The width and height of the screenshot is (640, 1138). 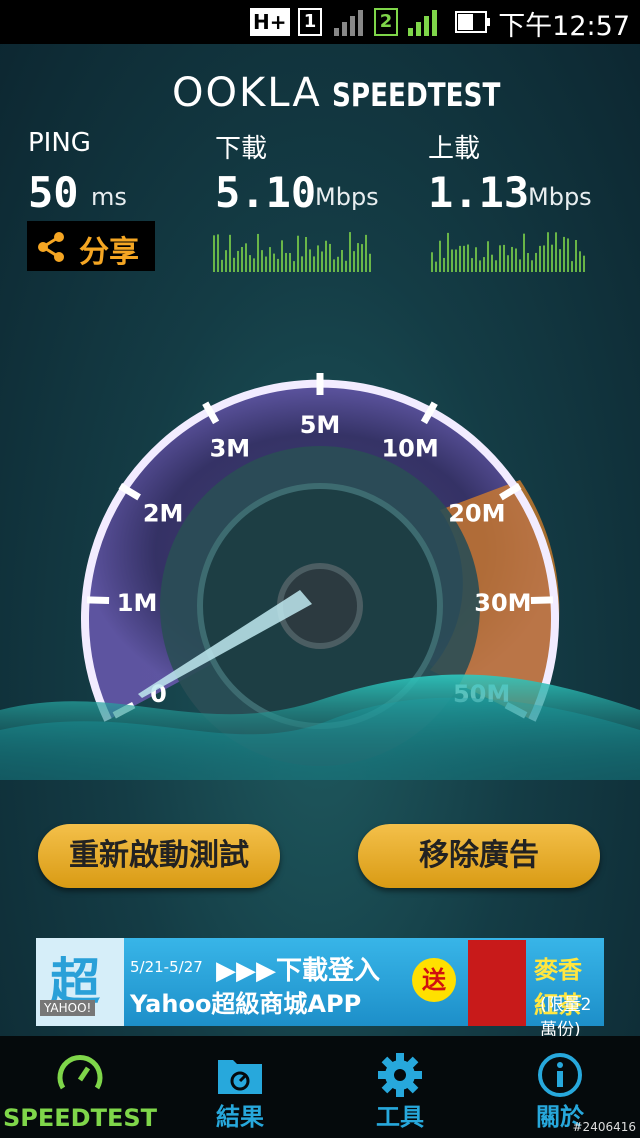 I want to click on share-label: 分享, so click(x=109, y=252).